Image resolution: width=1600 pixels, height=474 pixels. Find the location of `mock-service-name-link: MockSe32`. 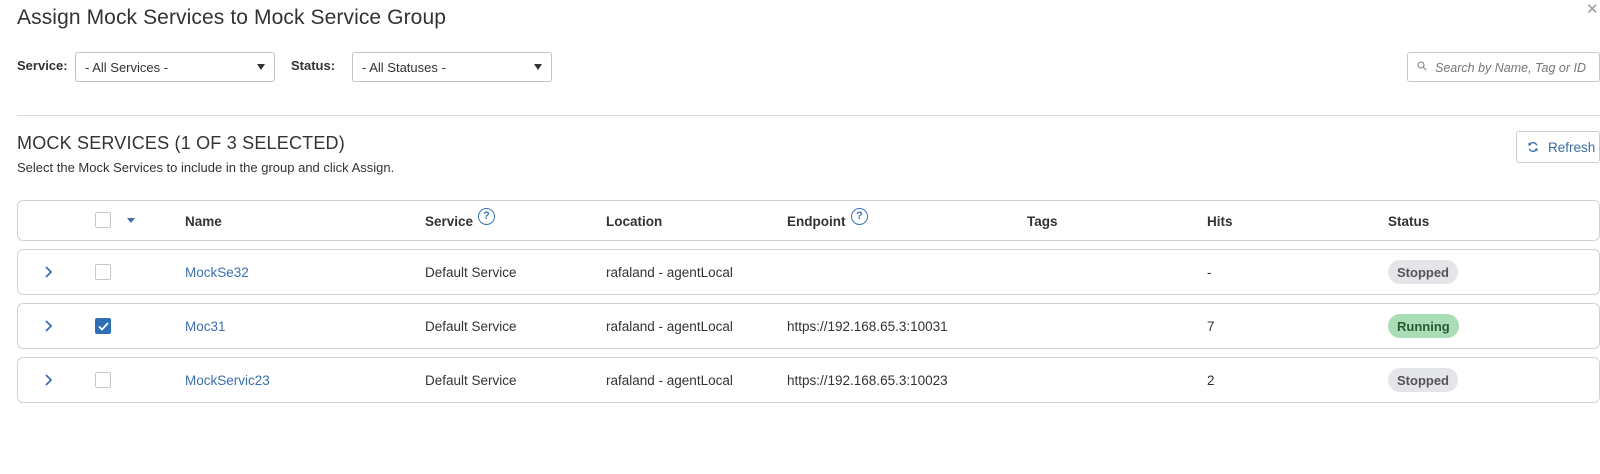

mock-service-name-link: MockSe32 is located at coordinates (217, 272).